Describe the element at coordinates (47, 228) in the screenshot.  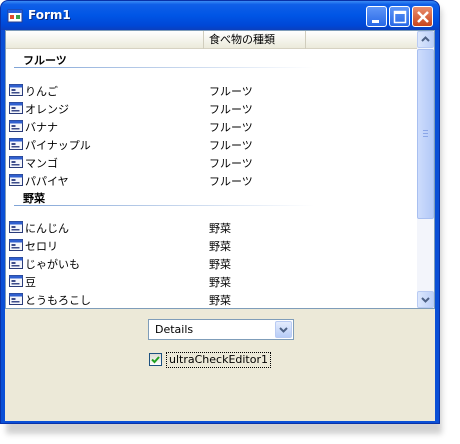
I see `item-name: にんじん` at that location.